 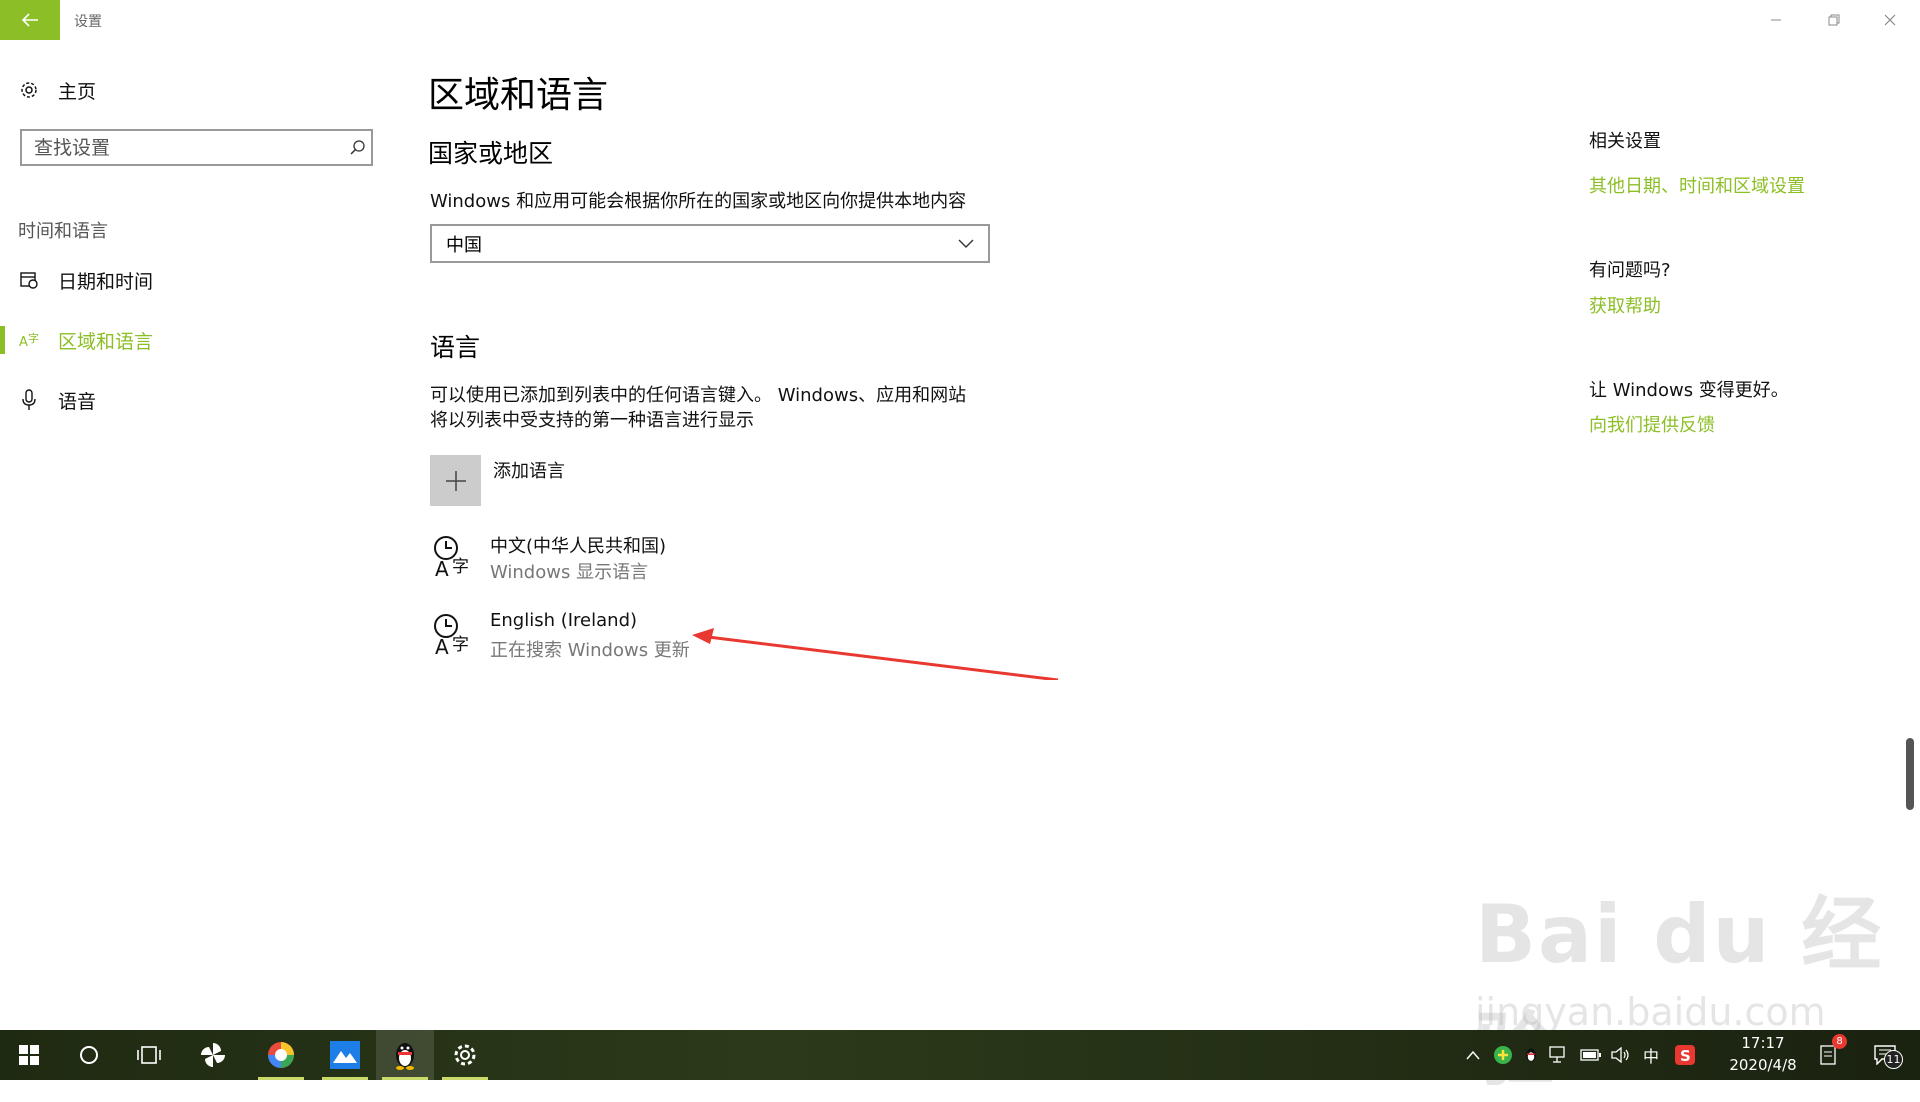 I want to click on language-icon: A字, so click(x=29, y=340).